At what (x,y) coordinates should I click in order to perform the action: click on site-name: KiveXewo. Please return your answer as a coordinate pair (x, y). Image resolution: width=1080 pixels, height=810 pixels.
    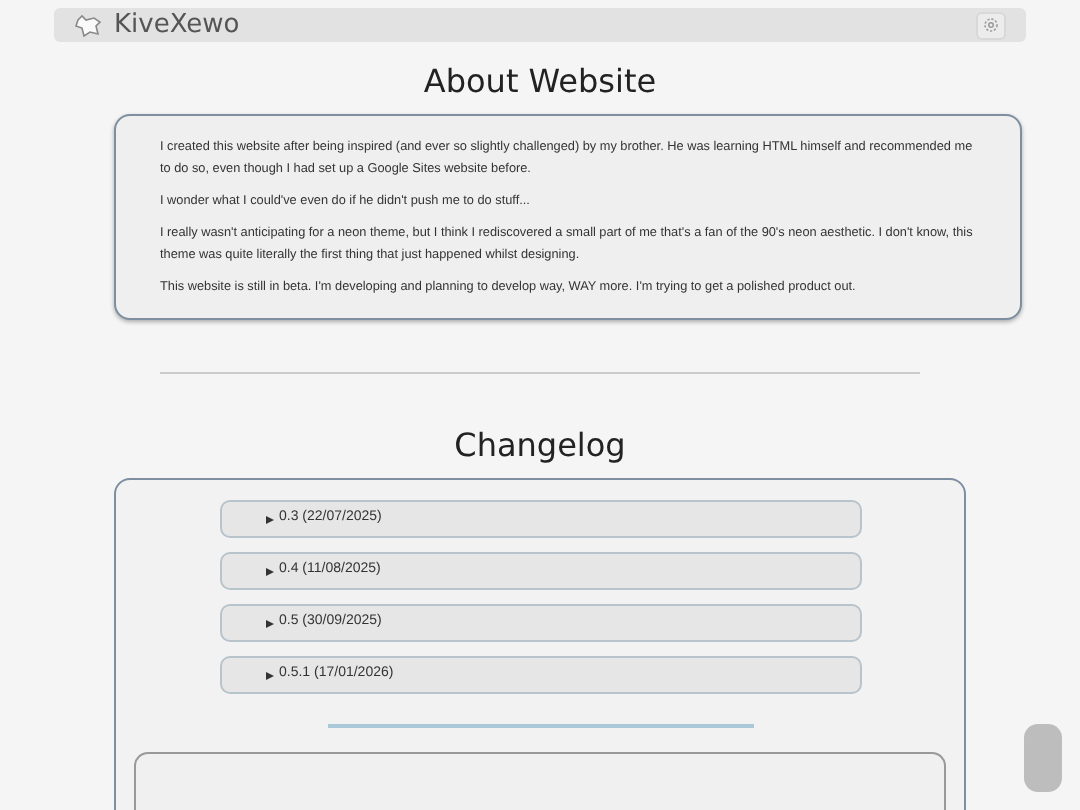
    Looking at the image, I should click on (177, 25).